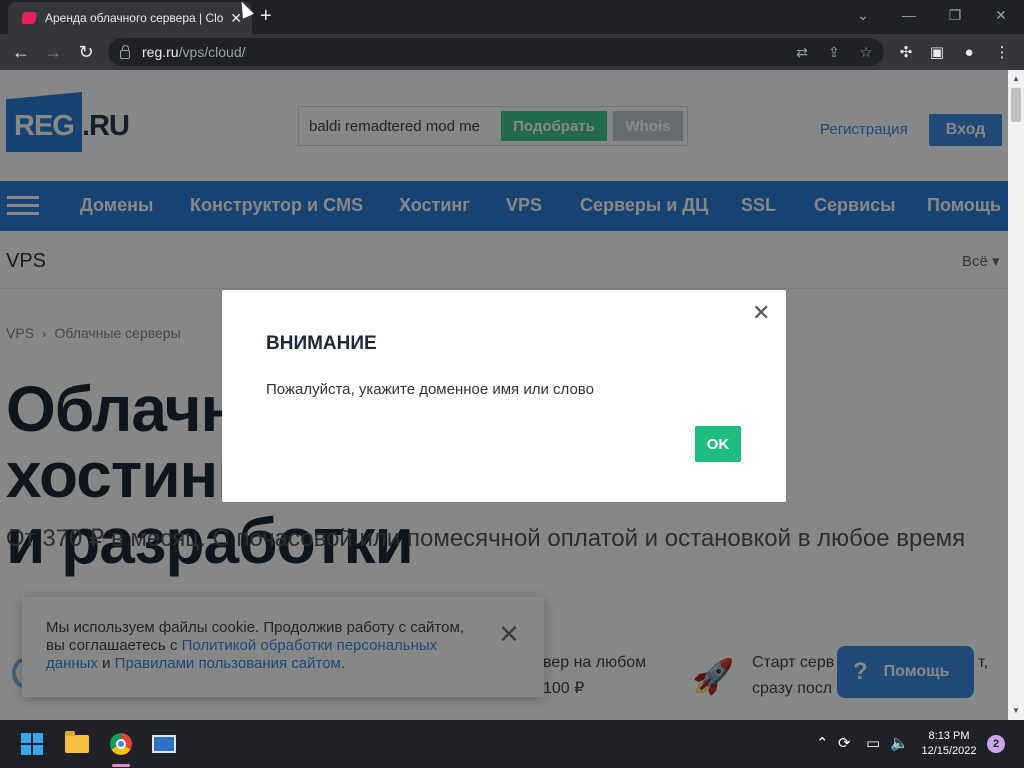 The width and height of the screenshot is (1024, 768). What do you see at coordinates (77, 744) in the screenshot?
I see `file-explorer-icon` at bounding box center [77, 744].